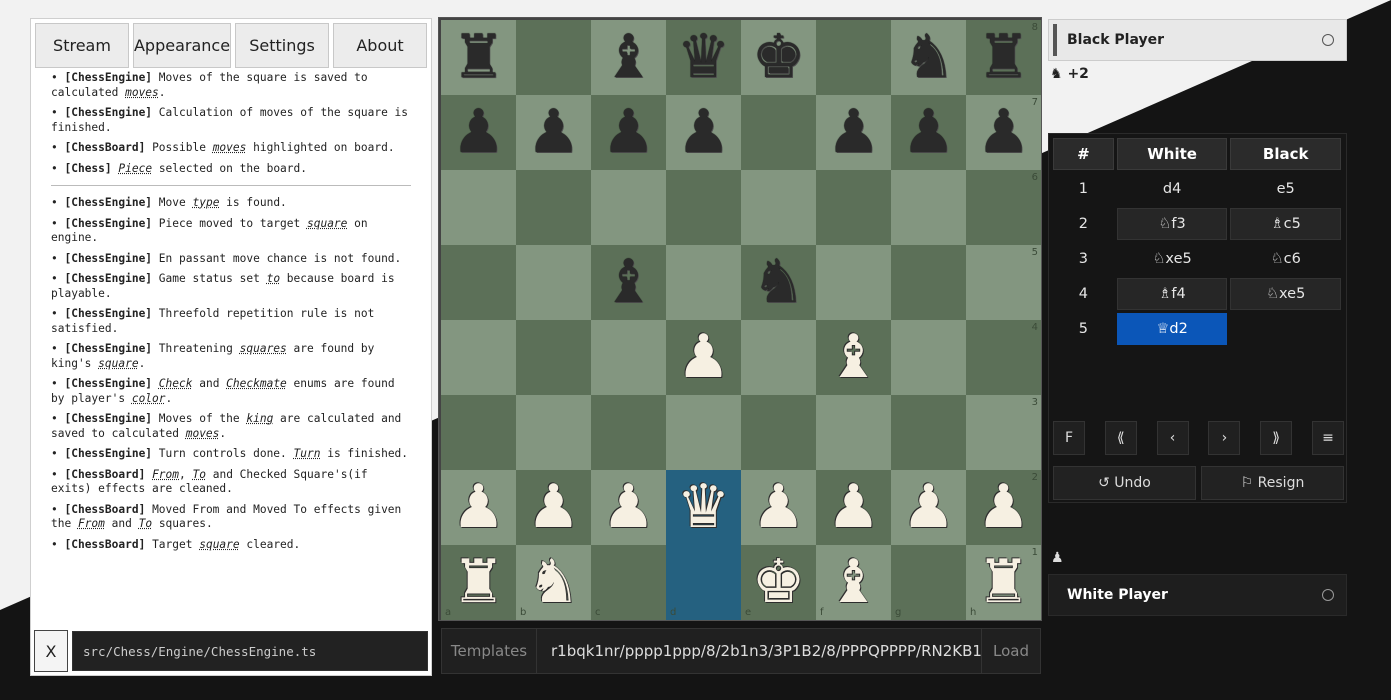 The width and height of the screenshot is (1391, 700). Describe the element at coordinates (778, 57) in the screenshot. I see `black-king-icon: ♚` at that location.